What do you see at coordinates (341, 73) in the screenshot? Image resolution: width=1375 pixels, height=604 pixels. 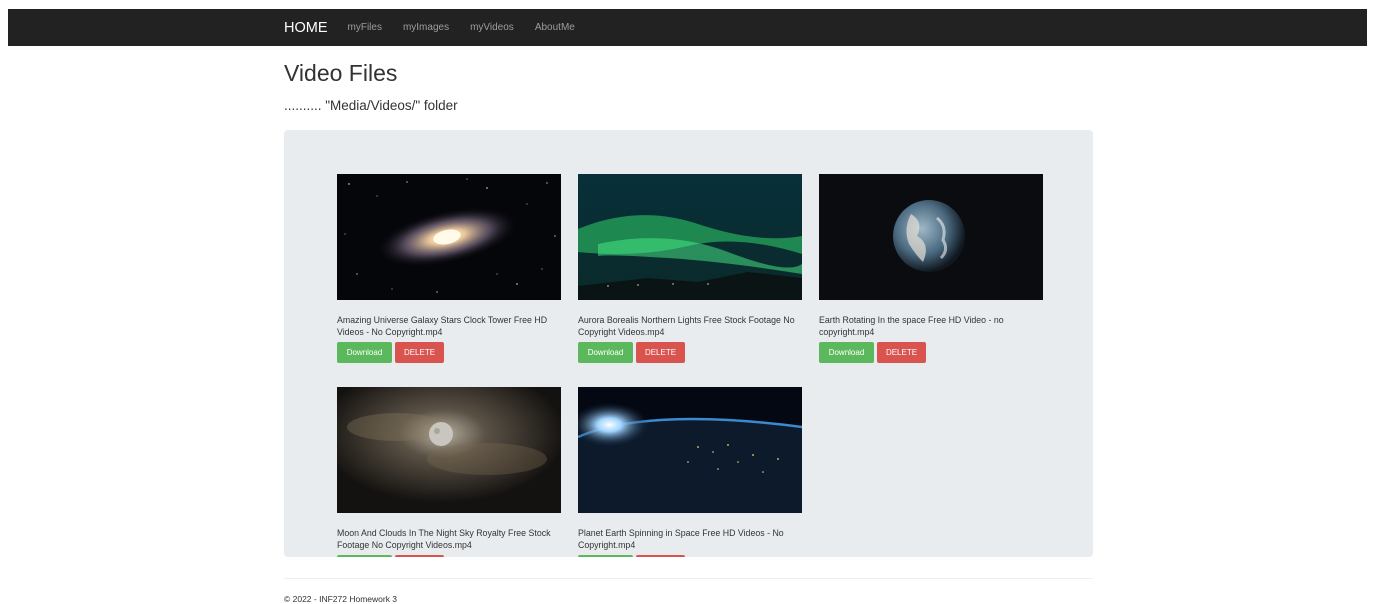 I see `page-title: Video Files` at bounding box center [341, 73].